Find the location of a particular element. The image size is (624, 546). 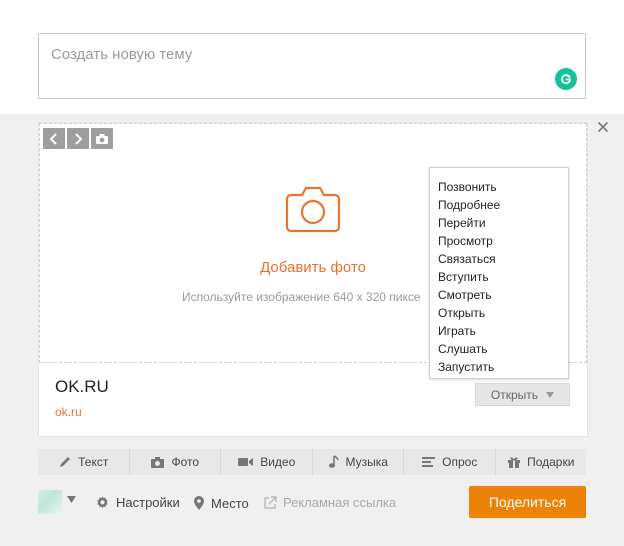

cta-select-value: Открыть is located at coordinates (514, 394).